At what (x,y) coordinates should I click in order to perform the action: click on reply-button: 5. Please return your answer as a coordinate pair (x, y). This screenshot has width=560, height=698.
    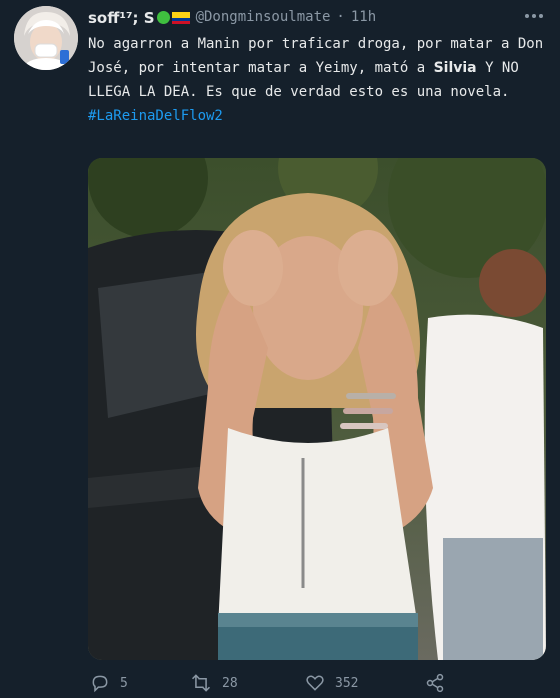
    Looking at the image, I should click on (140, 683).